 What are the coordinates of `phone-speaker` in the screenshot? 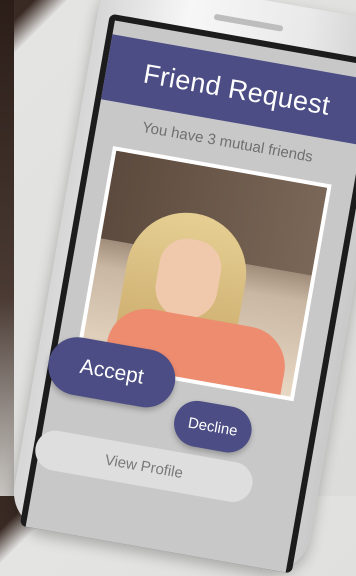 It's located at (248, 22).